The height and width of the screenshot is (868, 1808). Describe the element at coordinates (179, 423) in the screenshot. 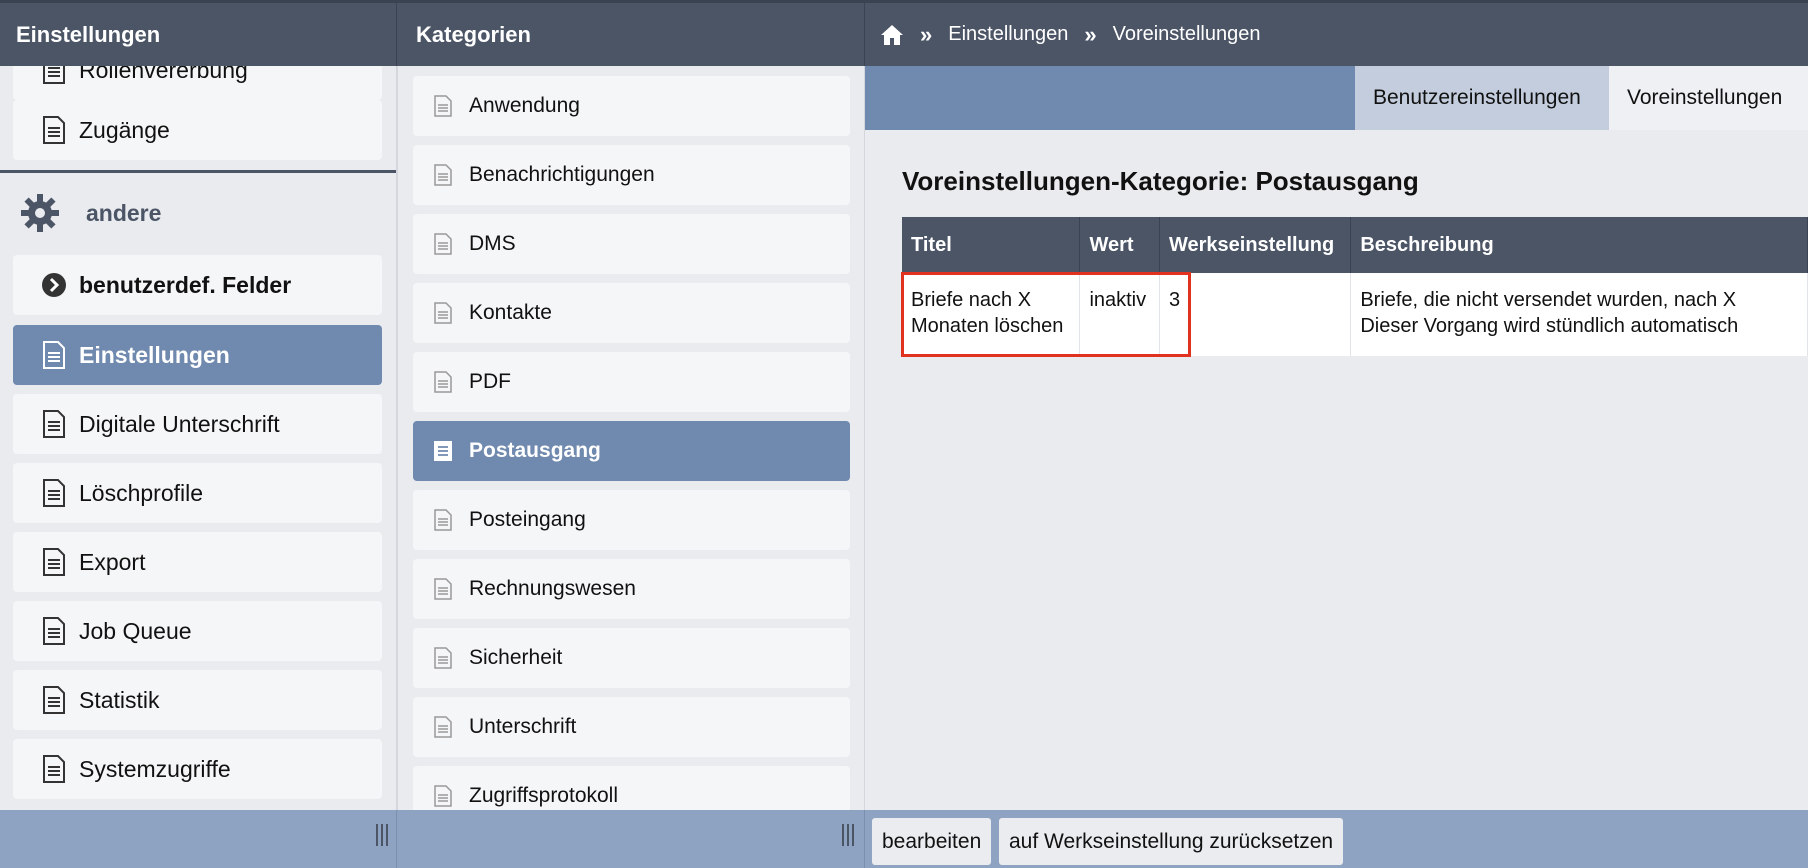

I see `sidebar-item-label: Digitale Unterschrift` at that location.